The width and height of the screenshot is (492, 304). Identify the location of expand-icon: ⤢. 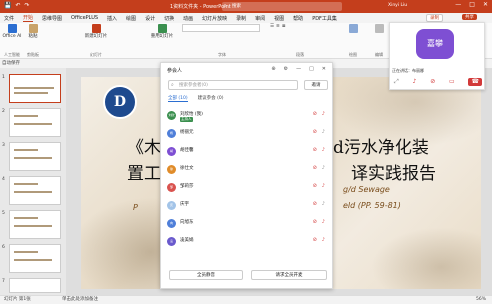
(396, 82).